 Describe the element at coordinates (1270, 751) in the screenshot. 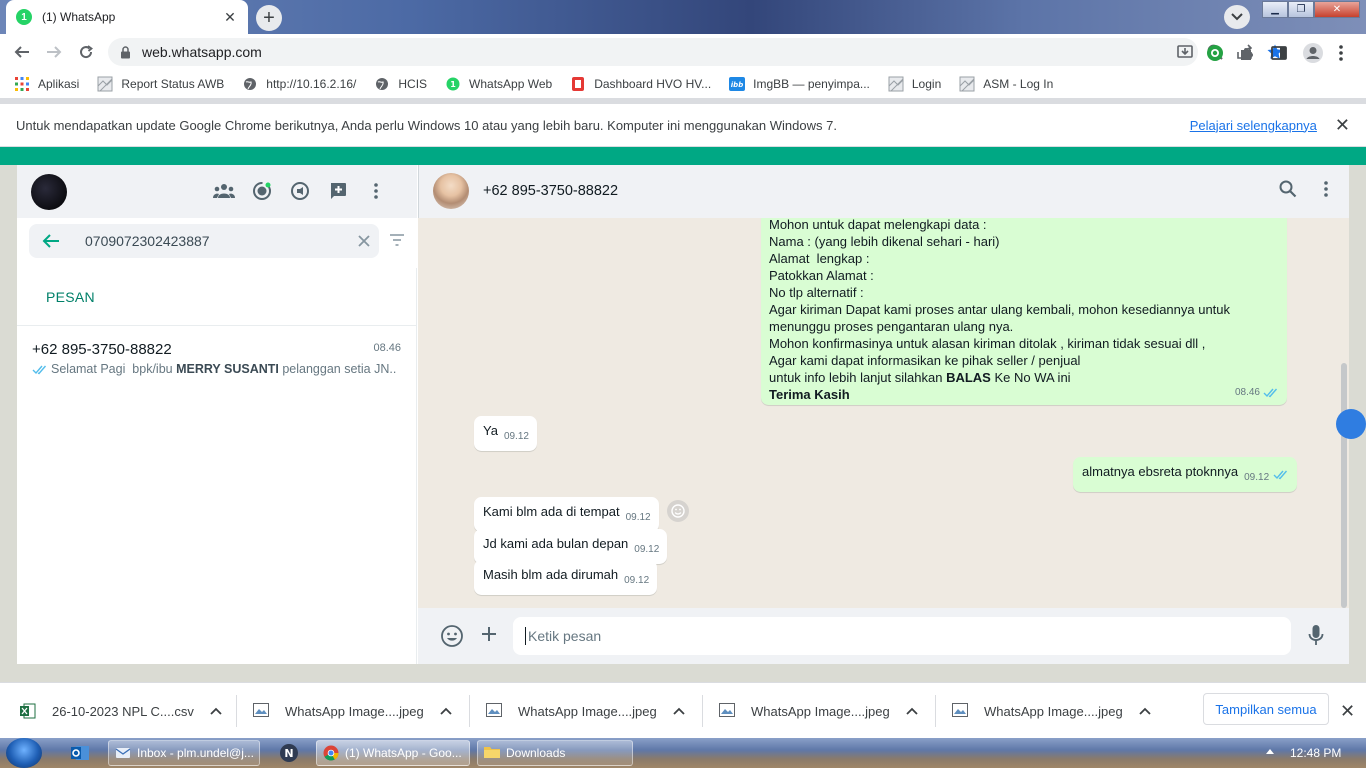

I see `show-hidden-icons-icon` at that location.